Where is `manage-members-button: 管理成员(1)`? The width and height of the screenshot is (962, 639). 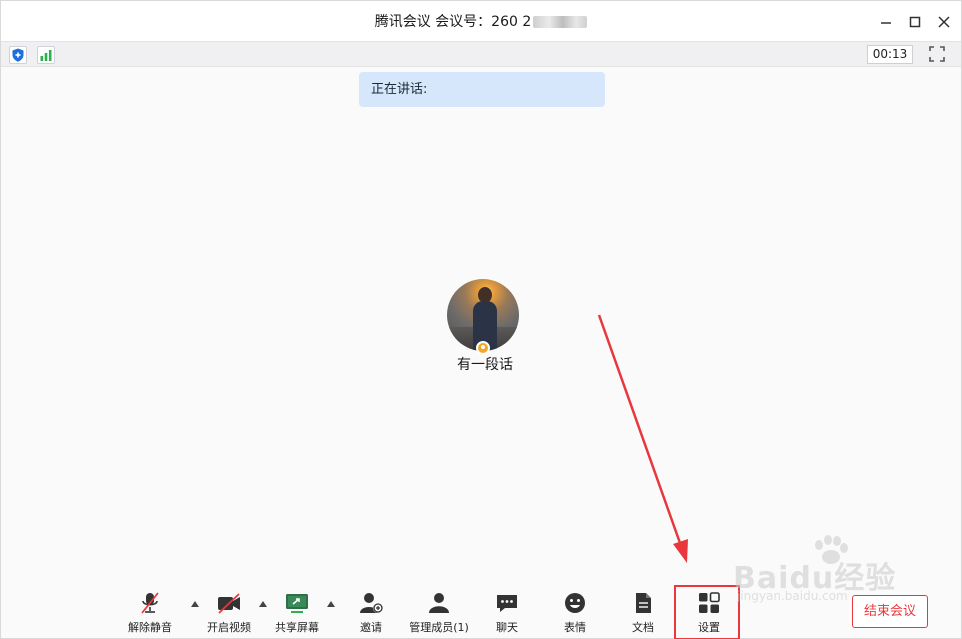
manage-members-button: 管理成员(1) is located at coordinates (439, 614).